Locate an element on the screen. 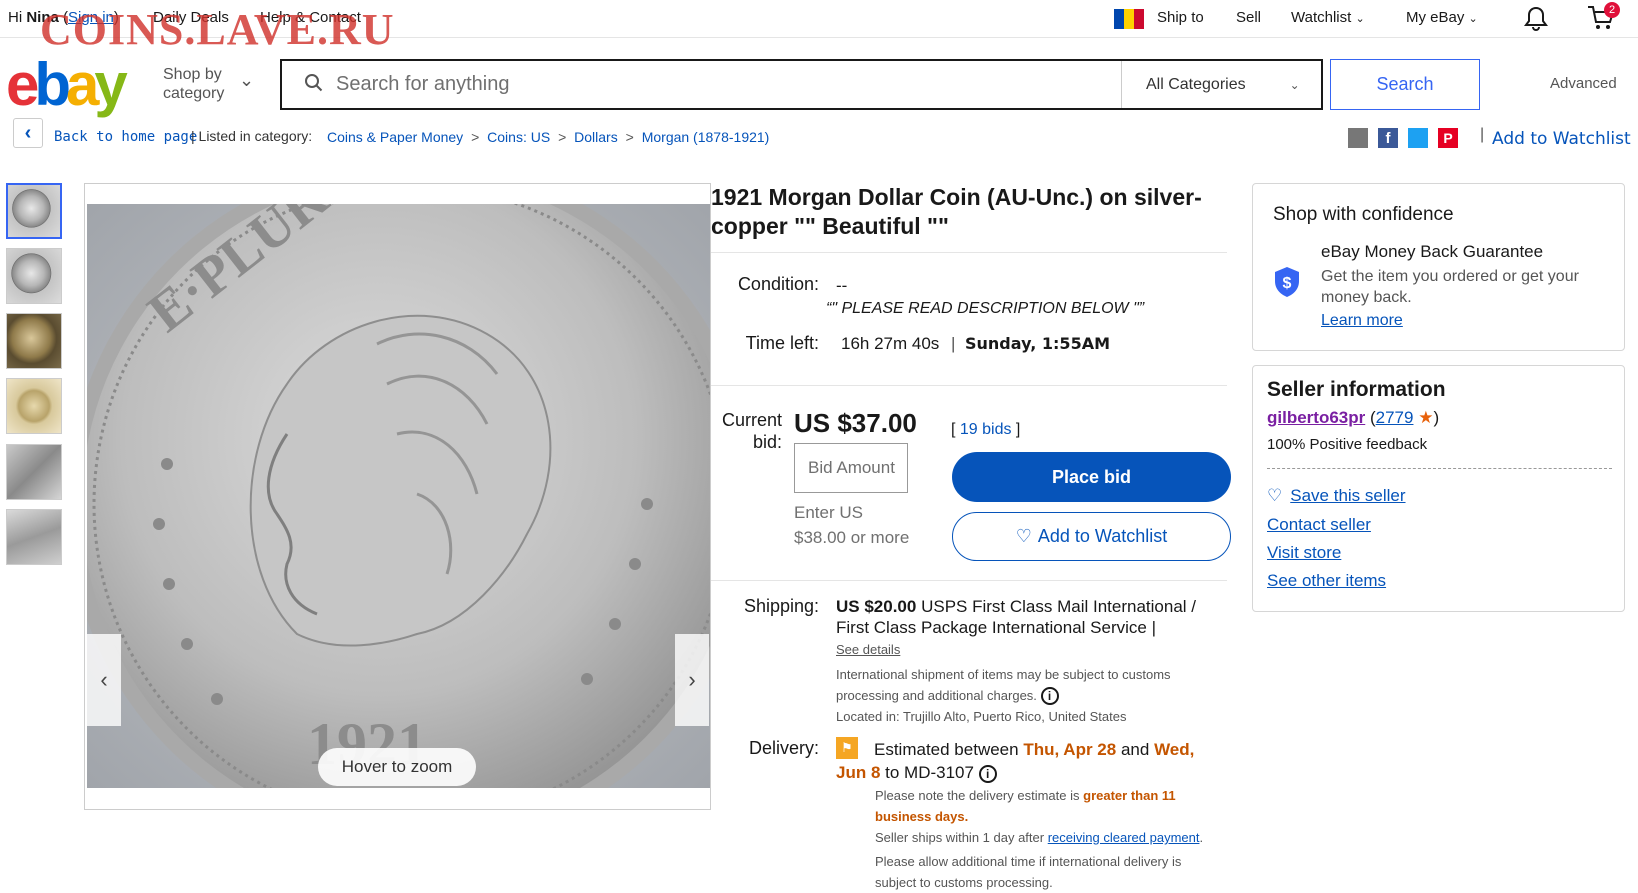  logo-letter: b is located at coordinates (52, 84).